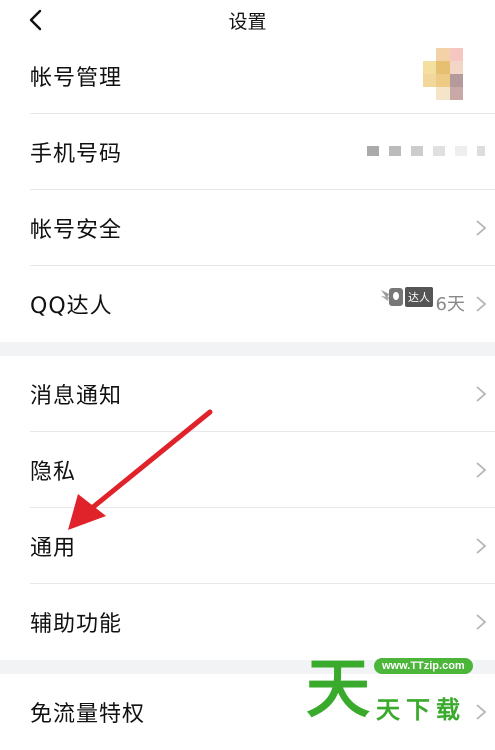 The image size is (495, 750). I want to click on row-privacy: 隐私, so click(247, 470).